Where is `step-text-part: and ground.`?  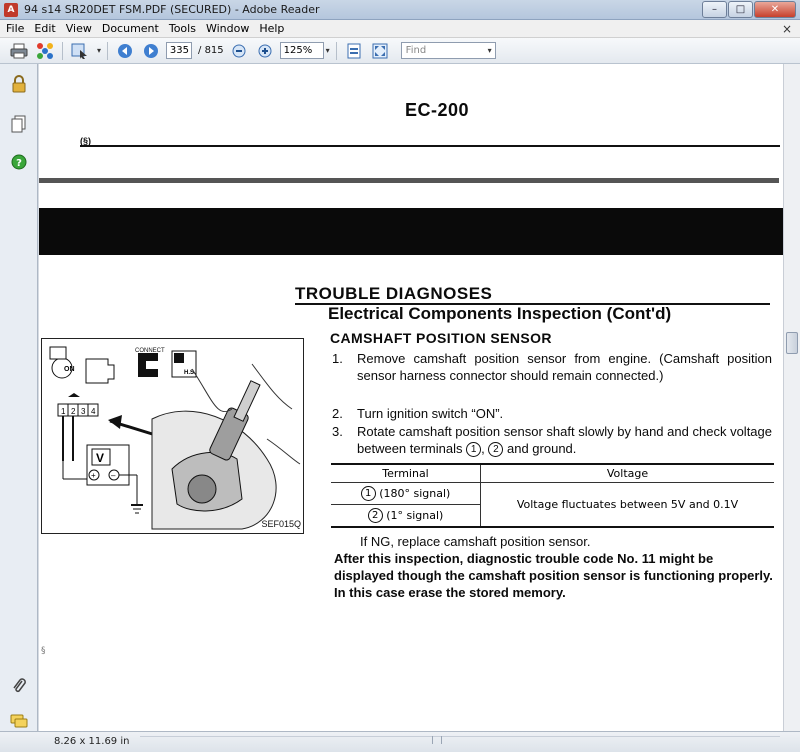
step-text-part: and ground. is located at coordinates (542, 448).